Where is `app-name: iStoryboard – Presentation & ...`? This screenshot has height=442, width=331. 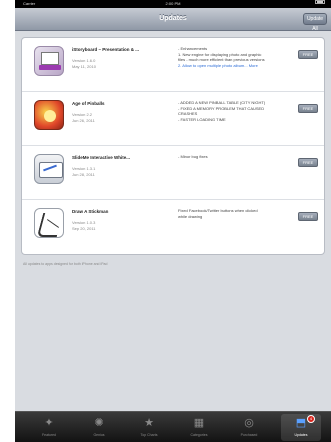 app-name: iStoryboard – Presentation & ... is located at coordinates (121, 49).